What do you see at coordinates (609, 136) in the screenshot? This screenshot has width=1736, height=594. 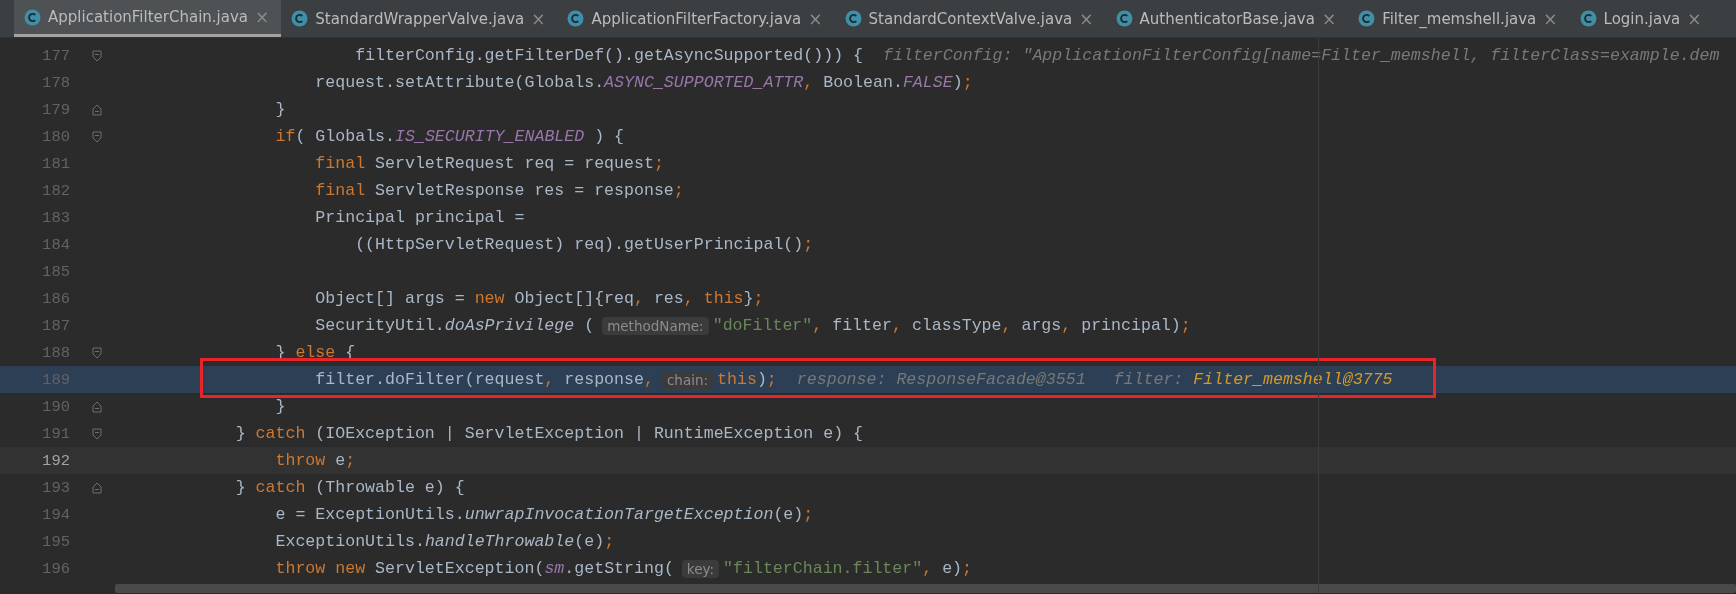 I see `code-token: ) {` at bounding box center [609, 136].